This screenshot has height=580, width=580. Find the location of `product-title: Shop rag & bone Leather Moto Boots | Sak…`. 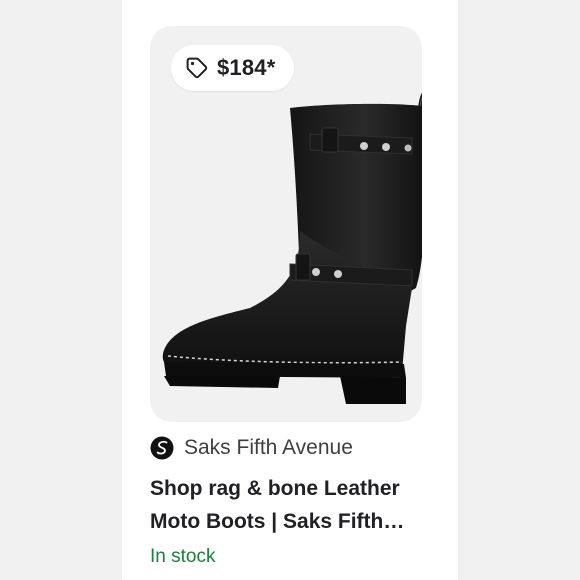

product-title: Shop rag & bone Leather Moto Boots | Sak… is located at coordinates (300, 505).